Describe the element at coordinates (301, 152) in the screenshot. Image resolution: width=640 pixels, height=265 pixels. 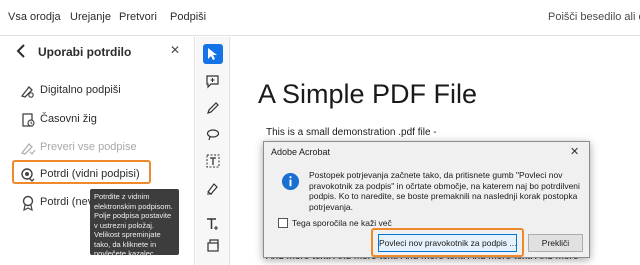
I see `dialog-title: Adobe Acrobat` at that location.